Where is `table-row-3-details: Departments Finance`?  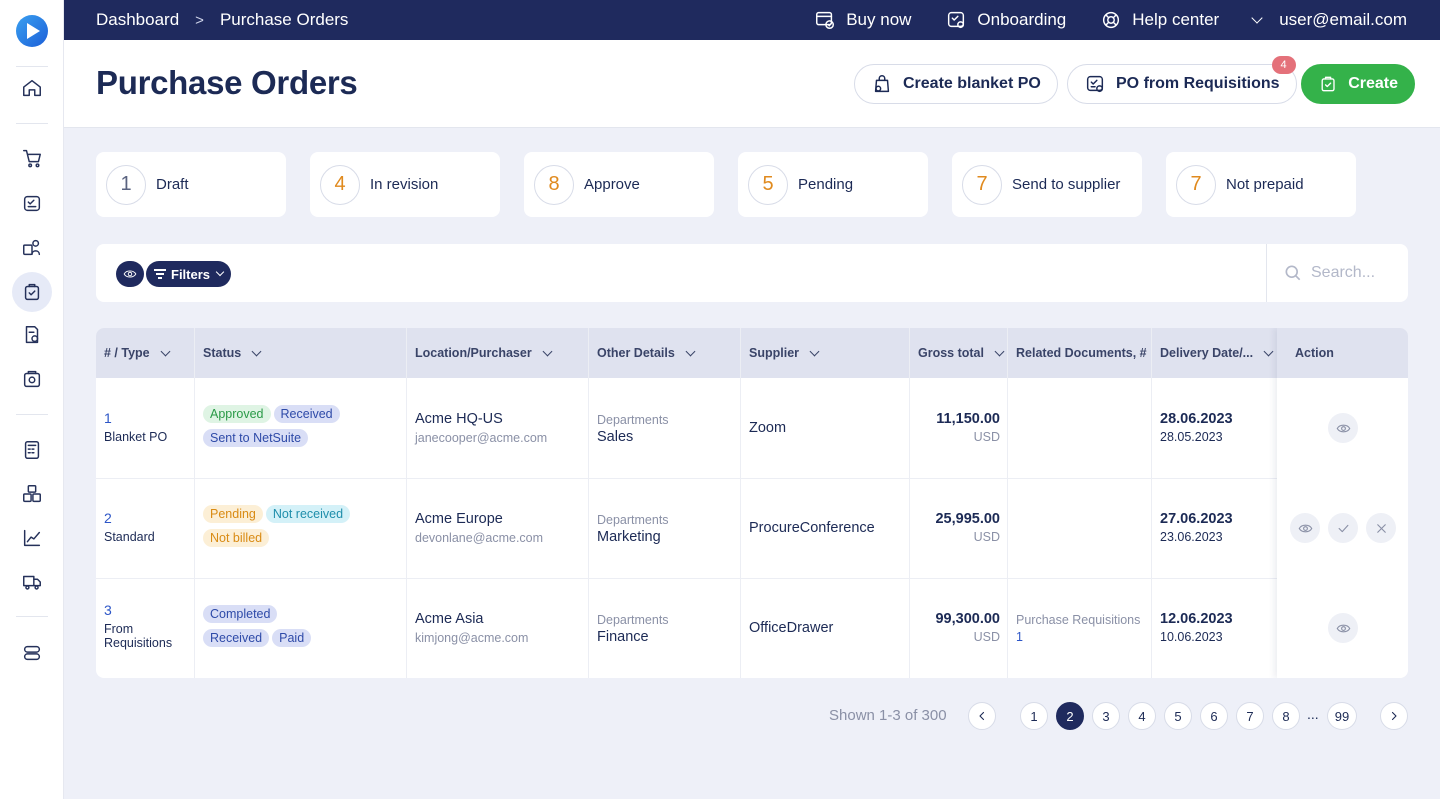
table-row-3-details: Departments Finance is located at coordinates (633, 629).